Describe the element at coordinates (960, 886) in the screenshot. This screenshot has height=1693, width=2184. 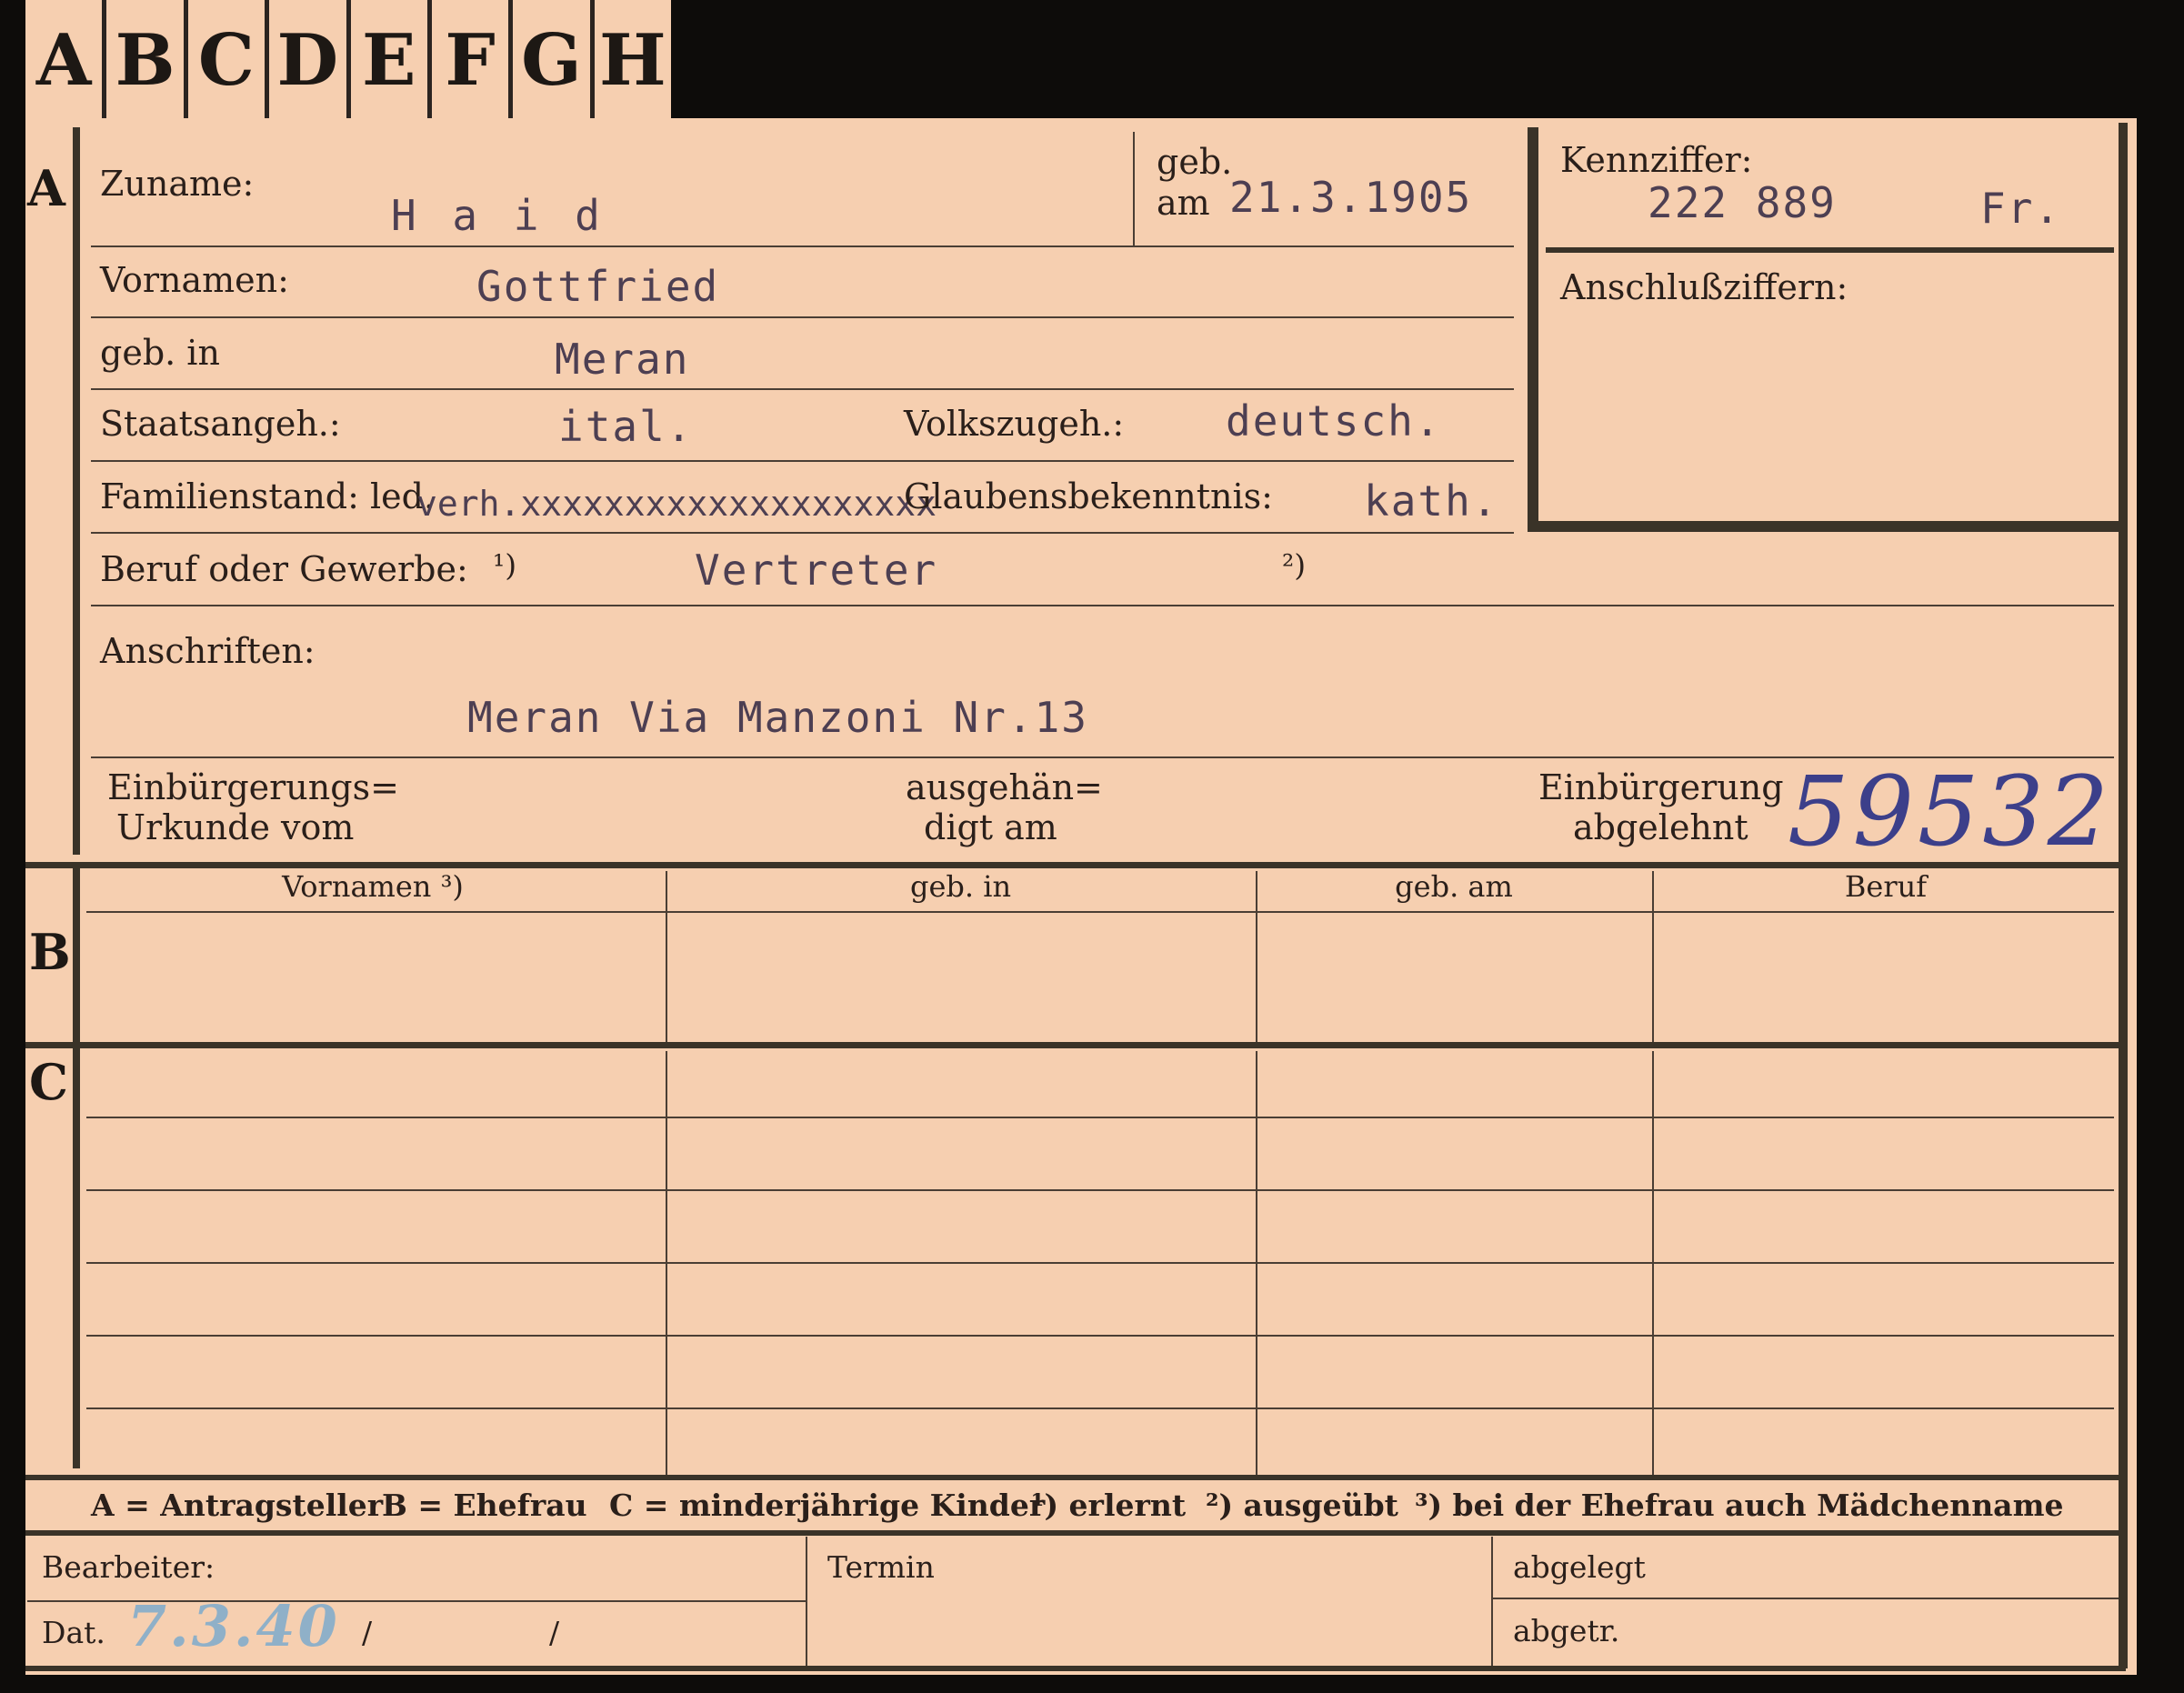
I see `col-geb-in: geb. in` at that location.